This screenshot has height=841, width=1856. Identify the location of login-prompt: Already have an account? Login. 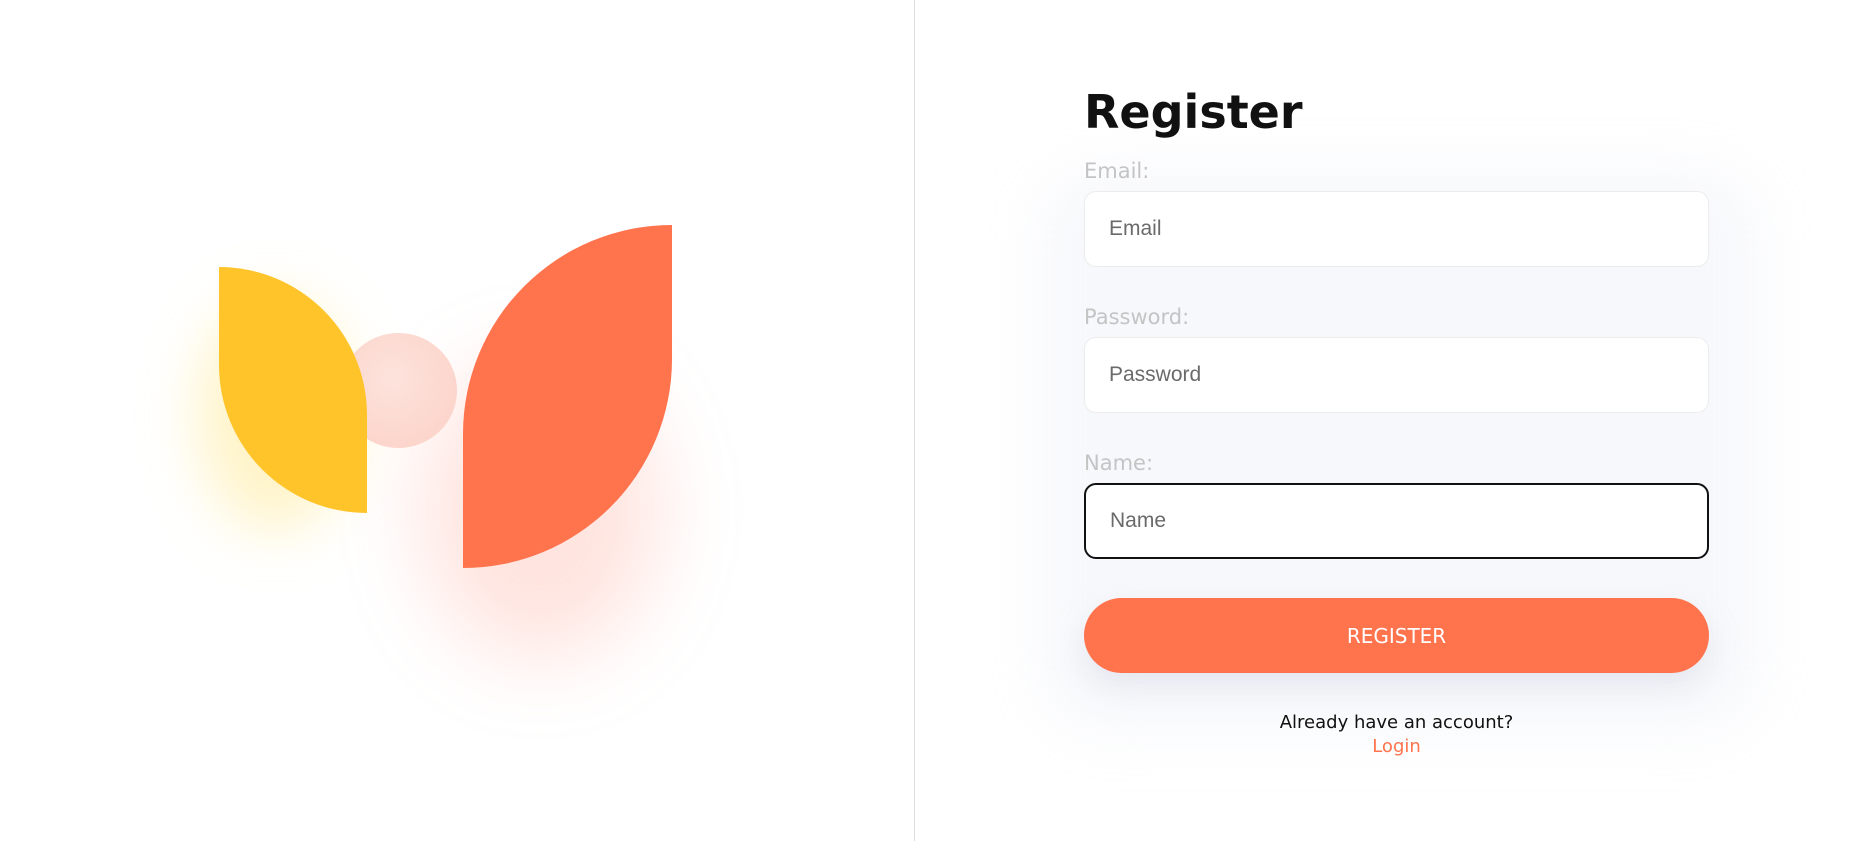
(1396, 735).